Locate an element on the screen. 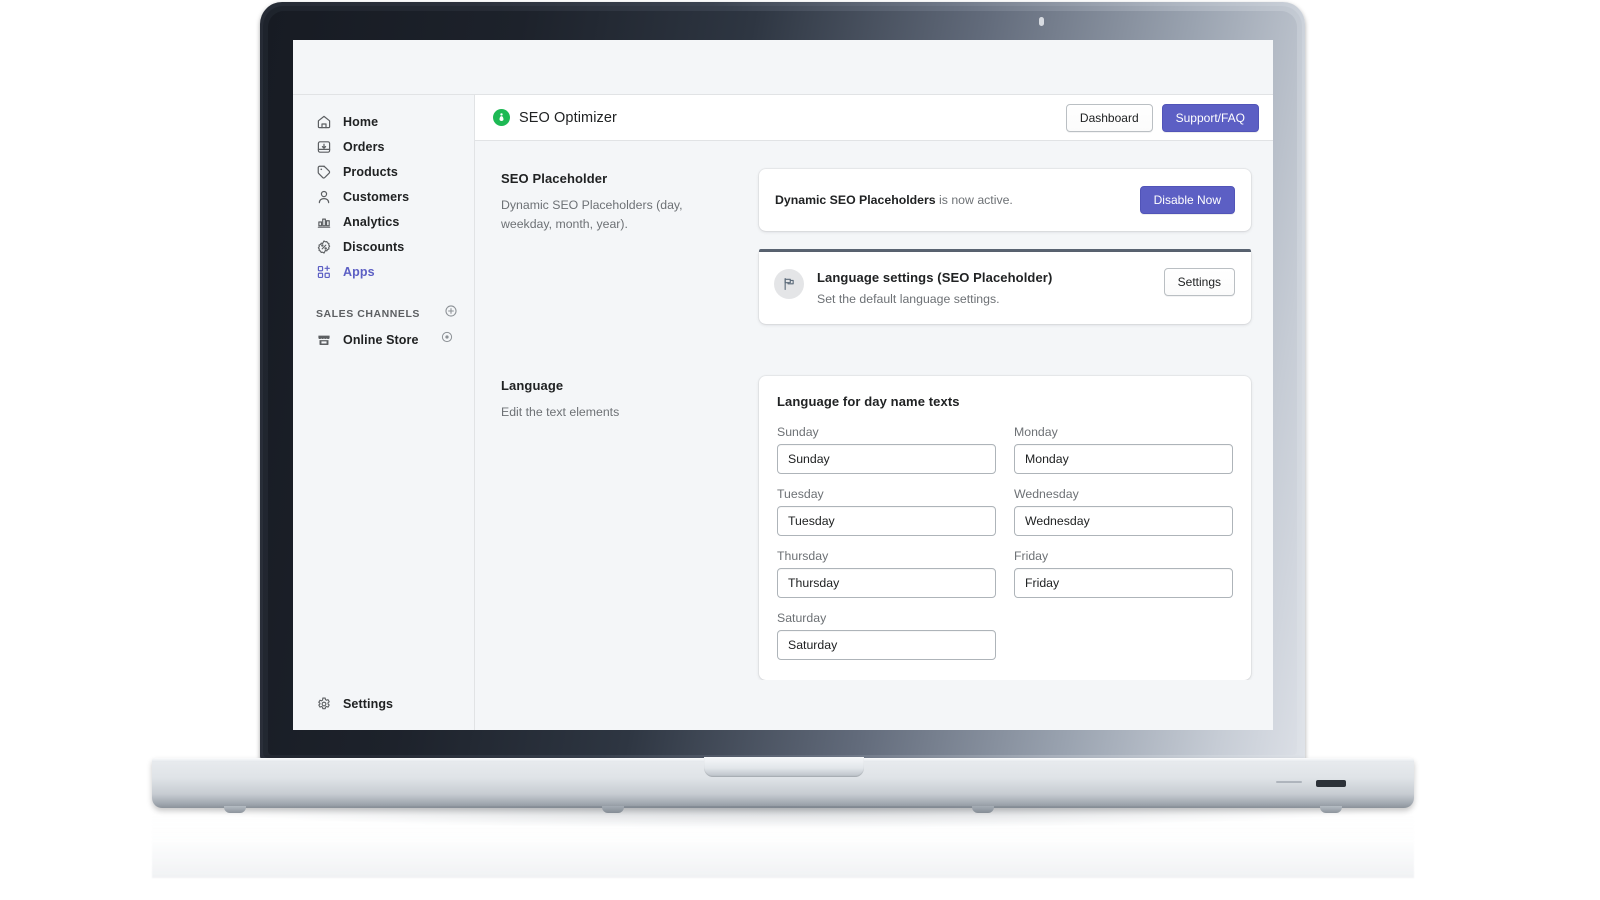  sidebar-item-customers: Customers is located at coordinates (383, 196).